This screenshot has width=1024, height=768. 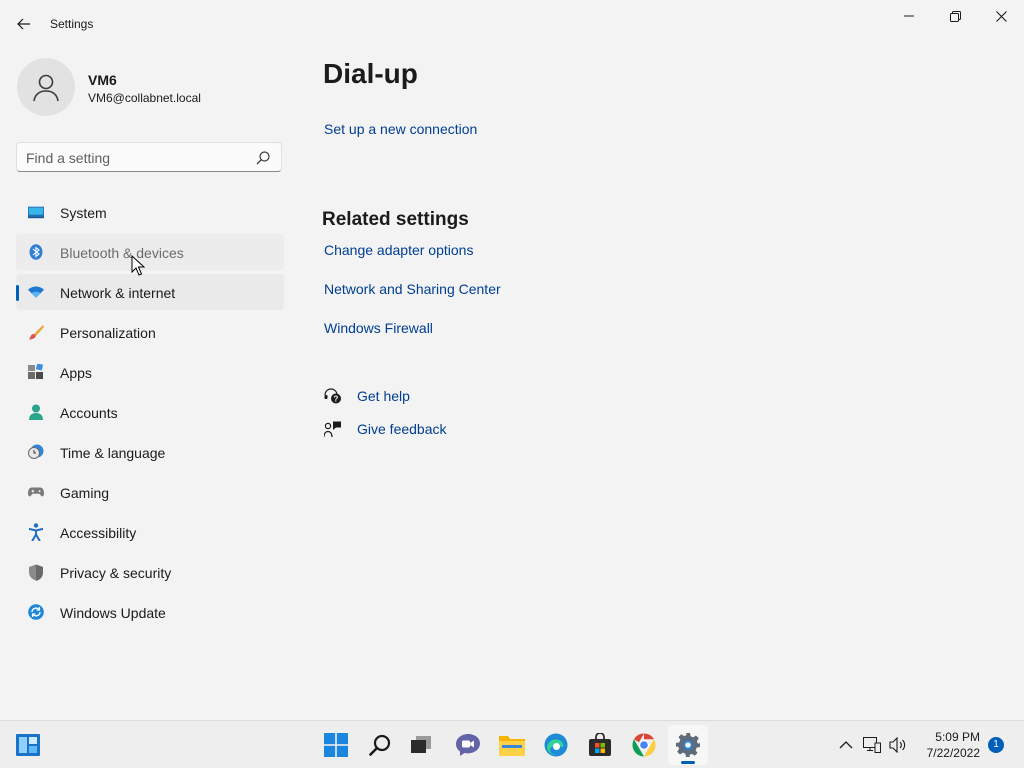 I want to click on chevron-up-icon, so click(x=846, y=745).